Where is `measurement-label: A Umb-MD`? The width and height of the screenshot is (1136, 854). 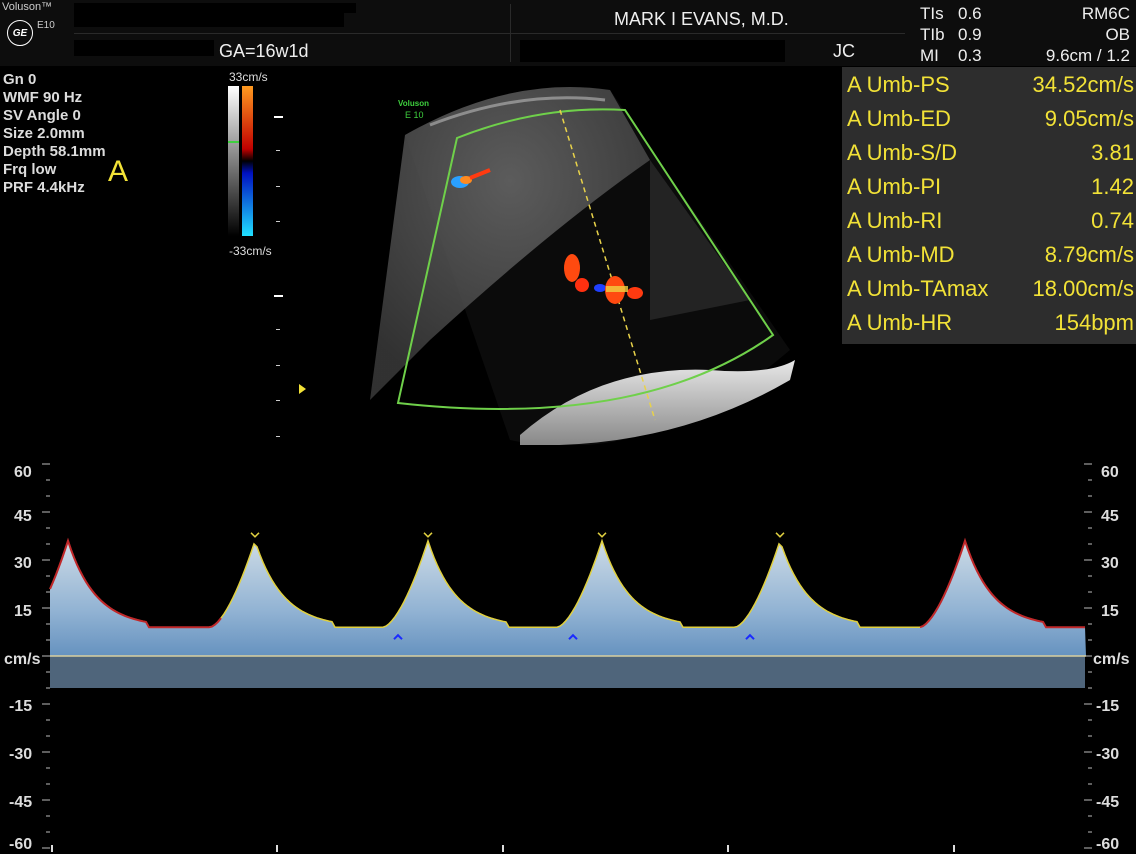
measurement-label: A Umb-MD is located at coordinates (901, 254).